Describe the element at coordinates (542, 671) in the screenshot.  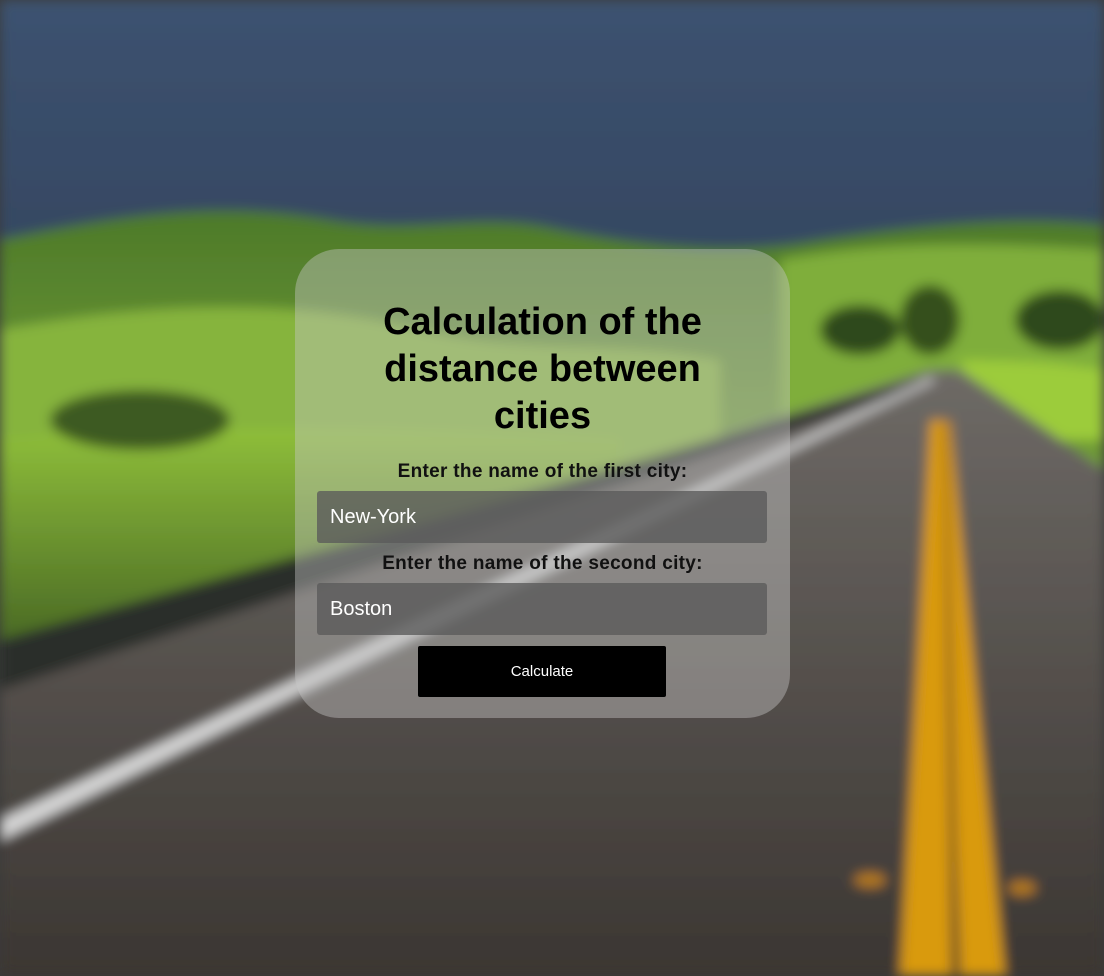
I see `calculate-button: Calculate` at that location.